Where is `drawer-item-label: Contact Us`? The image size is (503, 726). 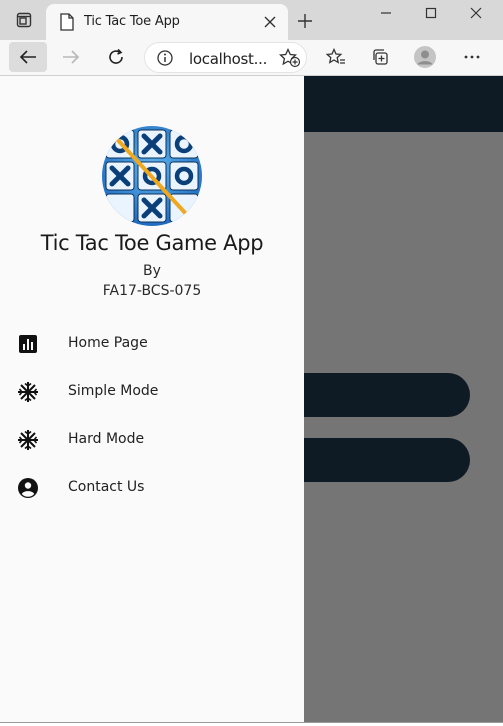 drawer-item-label: Contact Us is located at coordinates (106, 487).